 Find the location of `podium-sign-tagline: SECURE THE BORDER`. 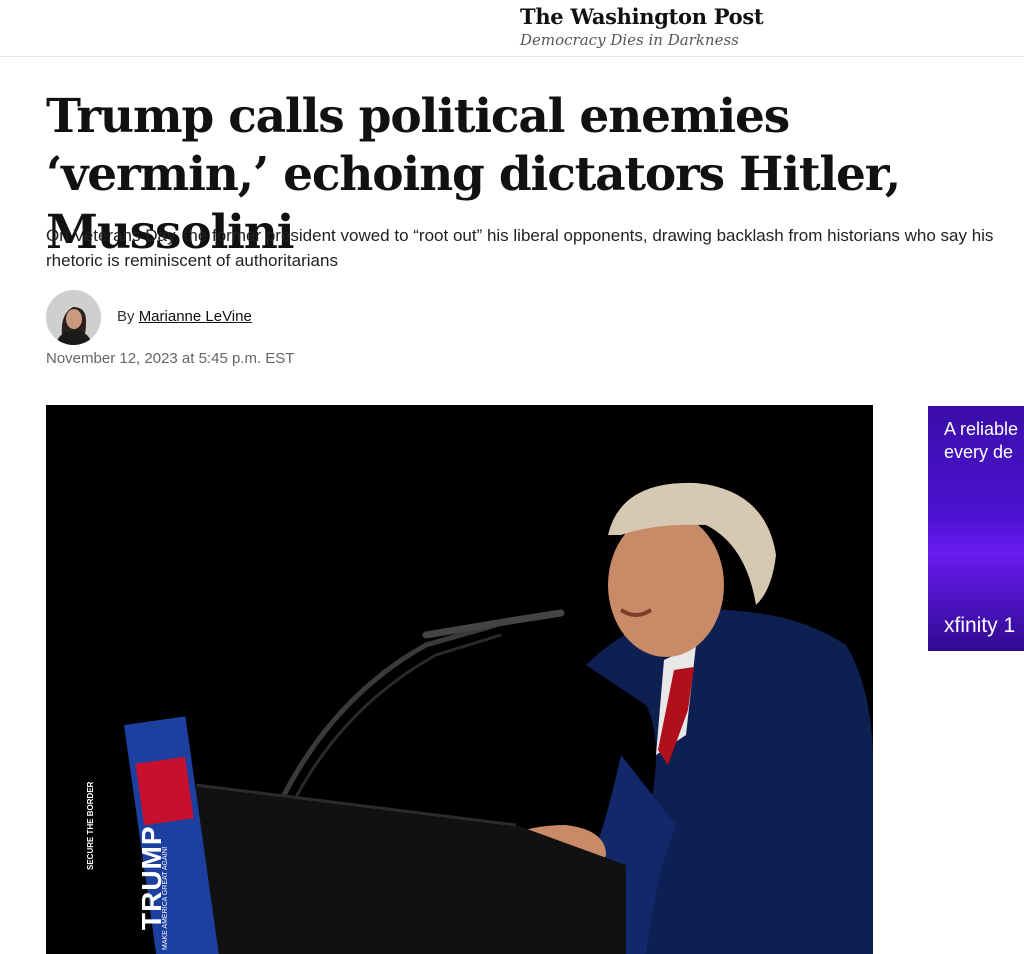

podium-sign-tagline: SECURE THE BORDER is located at coordinates (90, 825).